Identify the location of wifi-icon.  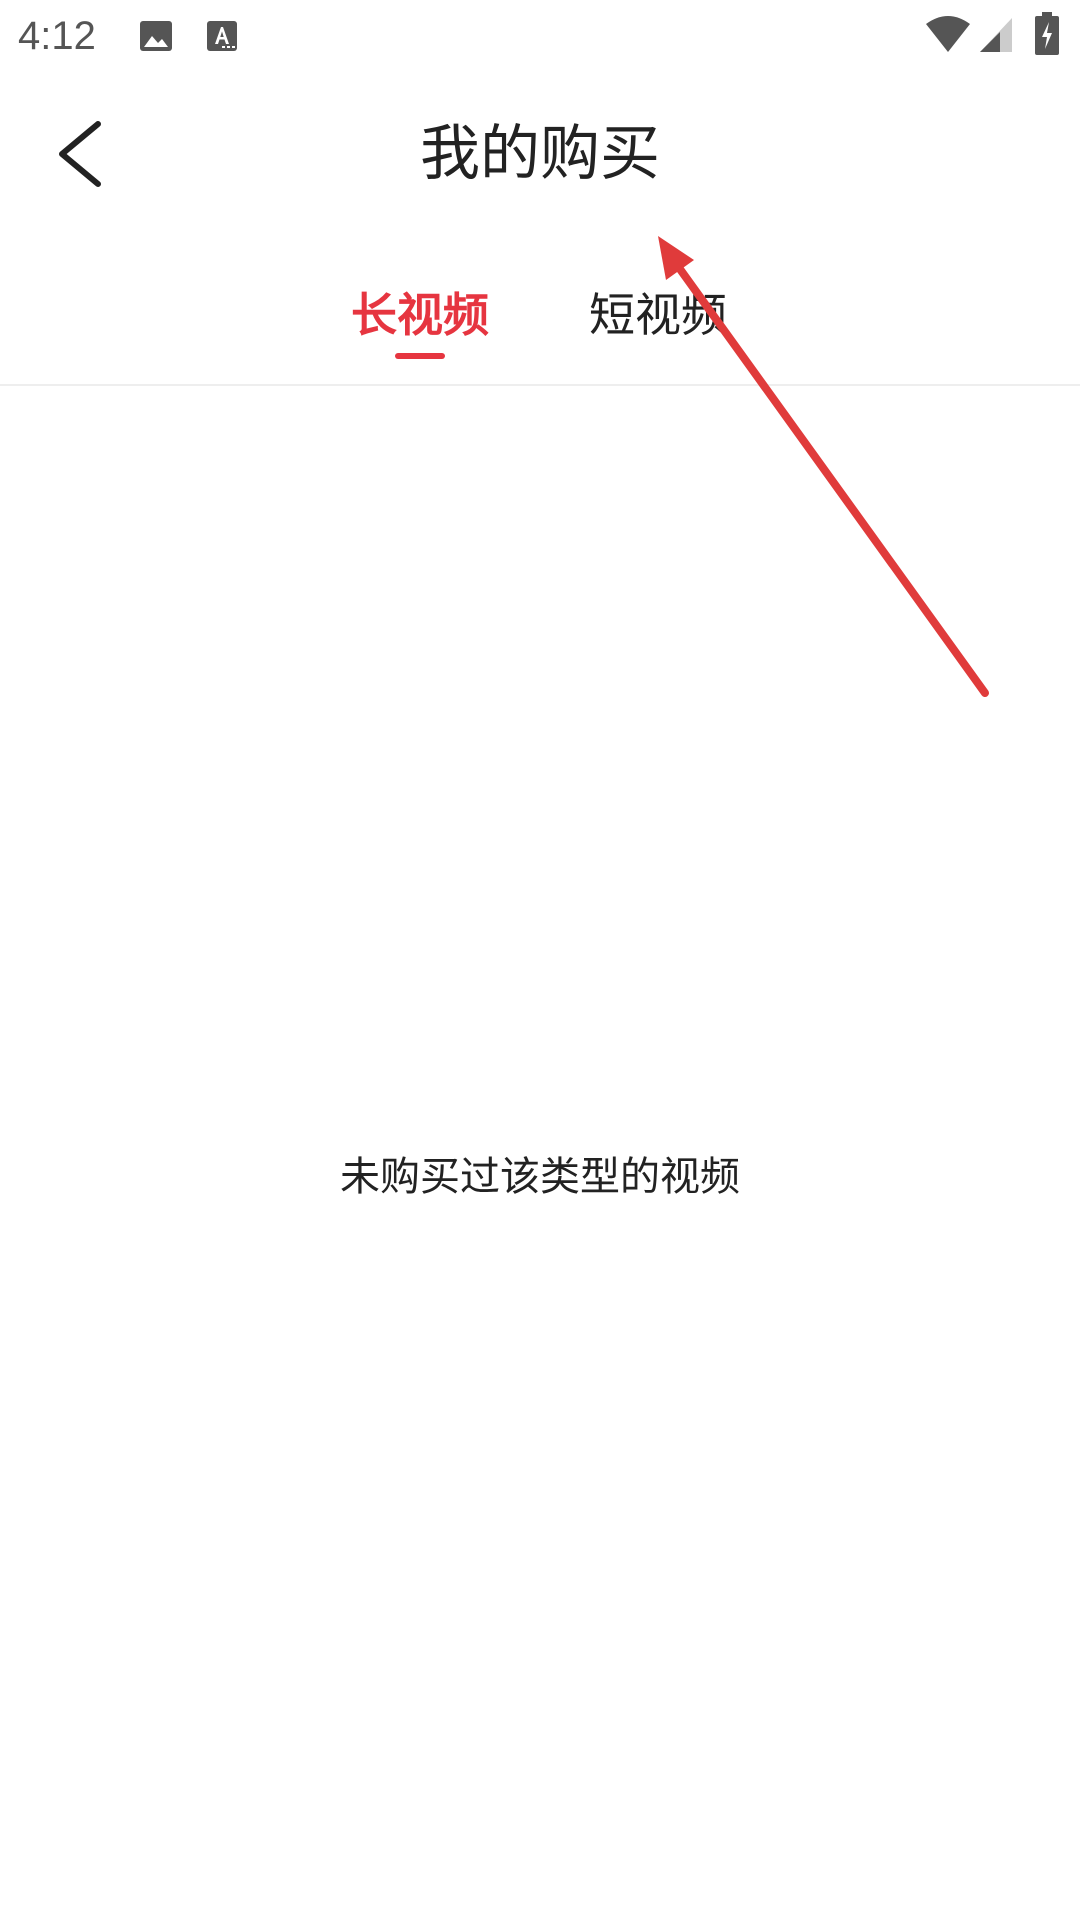
(948, 34).